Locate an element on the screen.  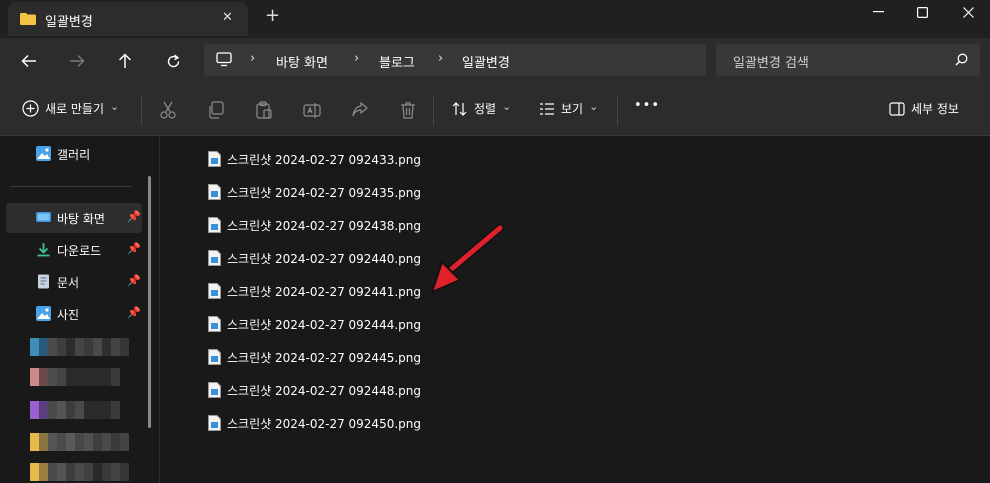
tab-title: 일괄변경 is located at coordinates (69, 22).